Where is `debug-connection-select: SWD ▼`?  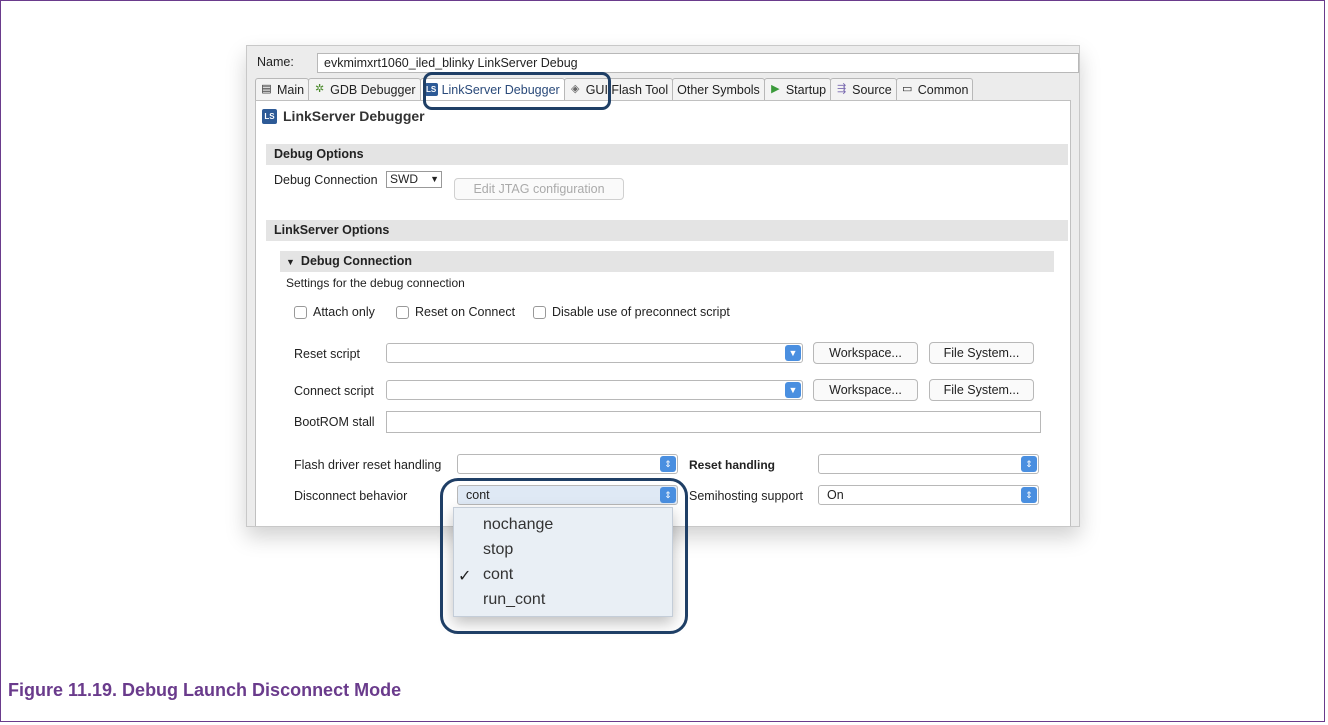 debug-connection-select: SWD ▼ is located at coordinates (414, 179).